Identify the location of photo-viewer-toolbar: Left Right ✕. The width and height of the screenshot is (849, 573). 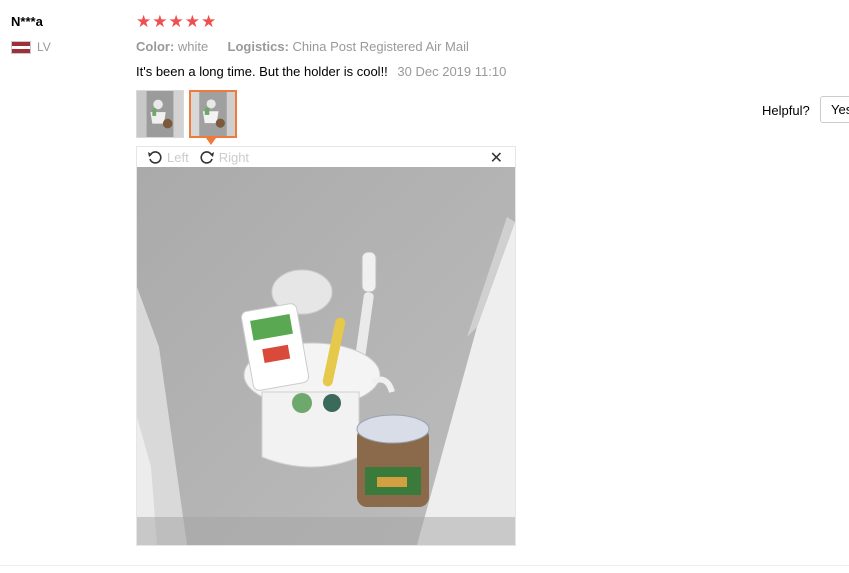
(326, 157).